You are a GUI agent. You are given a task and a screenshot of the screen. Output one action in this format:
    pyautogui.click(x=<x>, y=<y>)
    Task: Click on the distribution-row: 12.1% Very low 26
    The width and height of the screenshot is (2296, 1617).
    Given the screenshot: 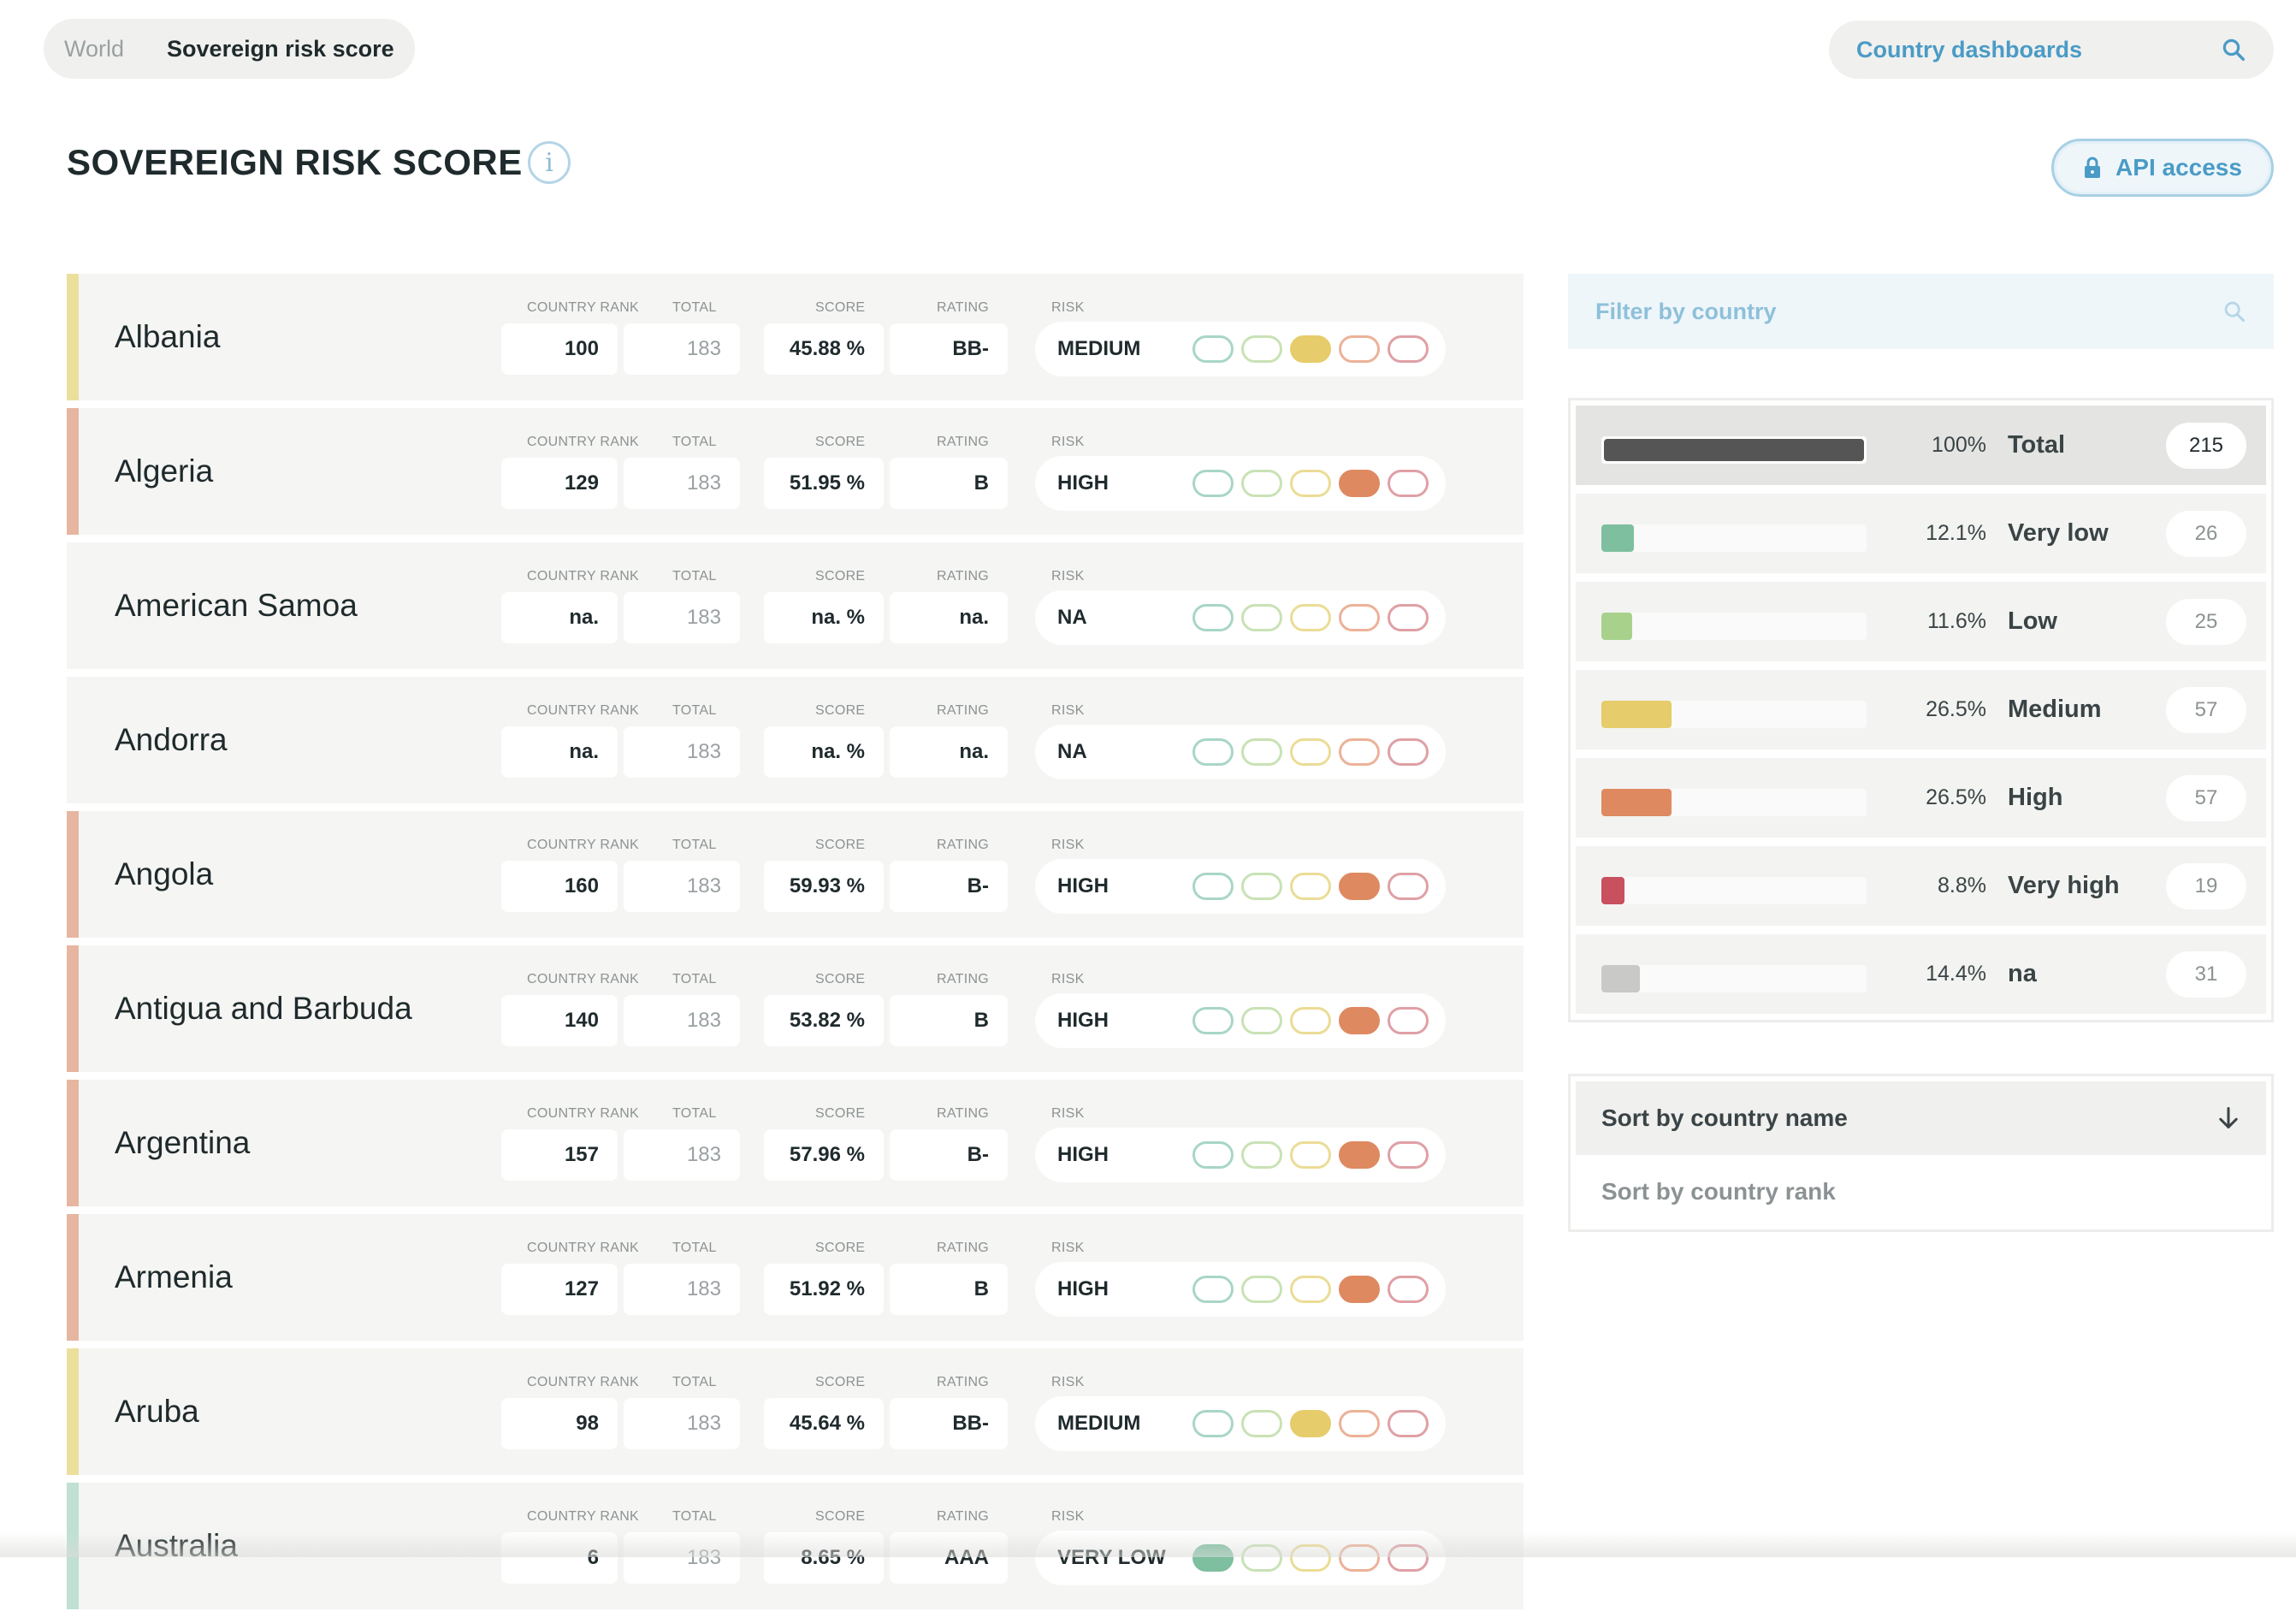 What is the action you would take?
    pyautogui.click(x=1921, y=533)
    